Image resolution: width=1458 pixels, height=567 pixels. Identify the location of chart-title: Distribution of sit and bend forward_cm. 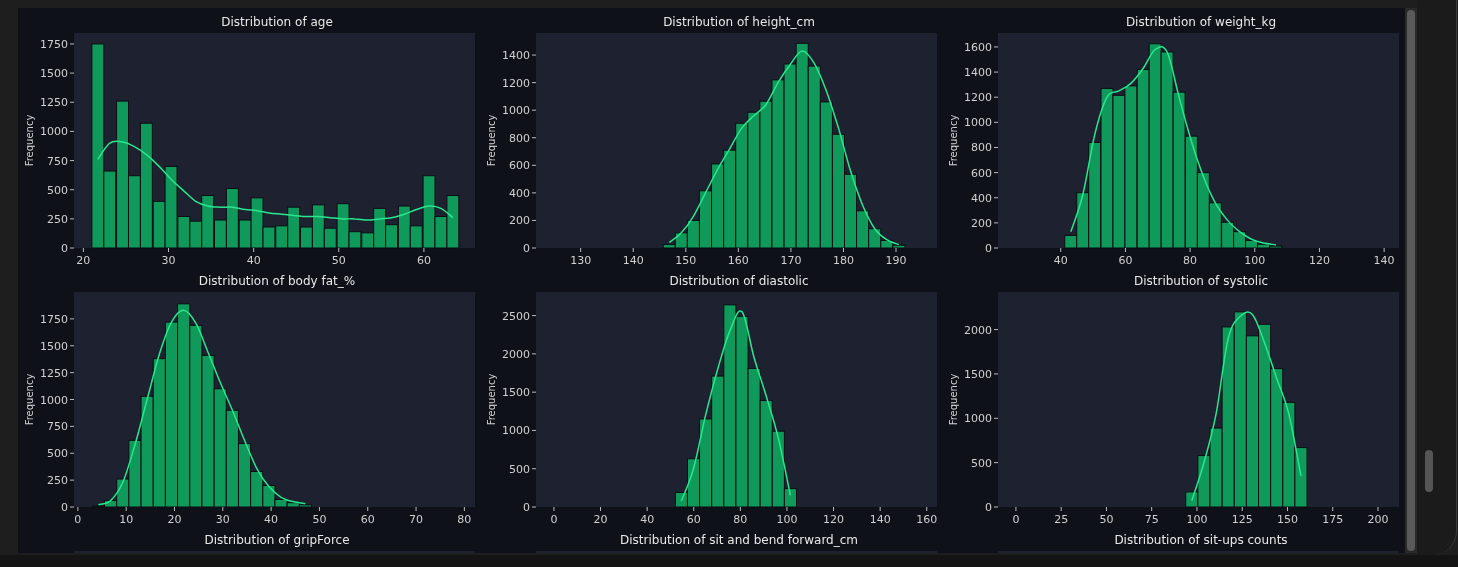
(739, 540).